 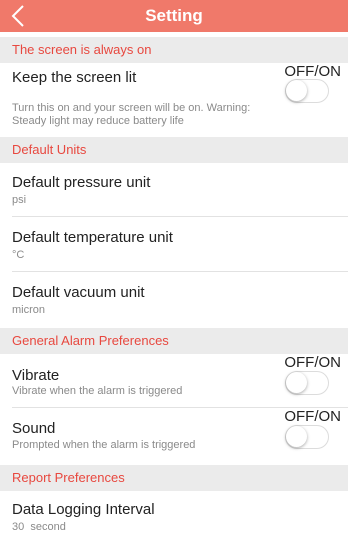 I want to click on temperature-unit-label: Default temperature unit, so click(x=92, y=237).